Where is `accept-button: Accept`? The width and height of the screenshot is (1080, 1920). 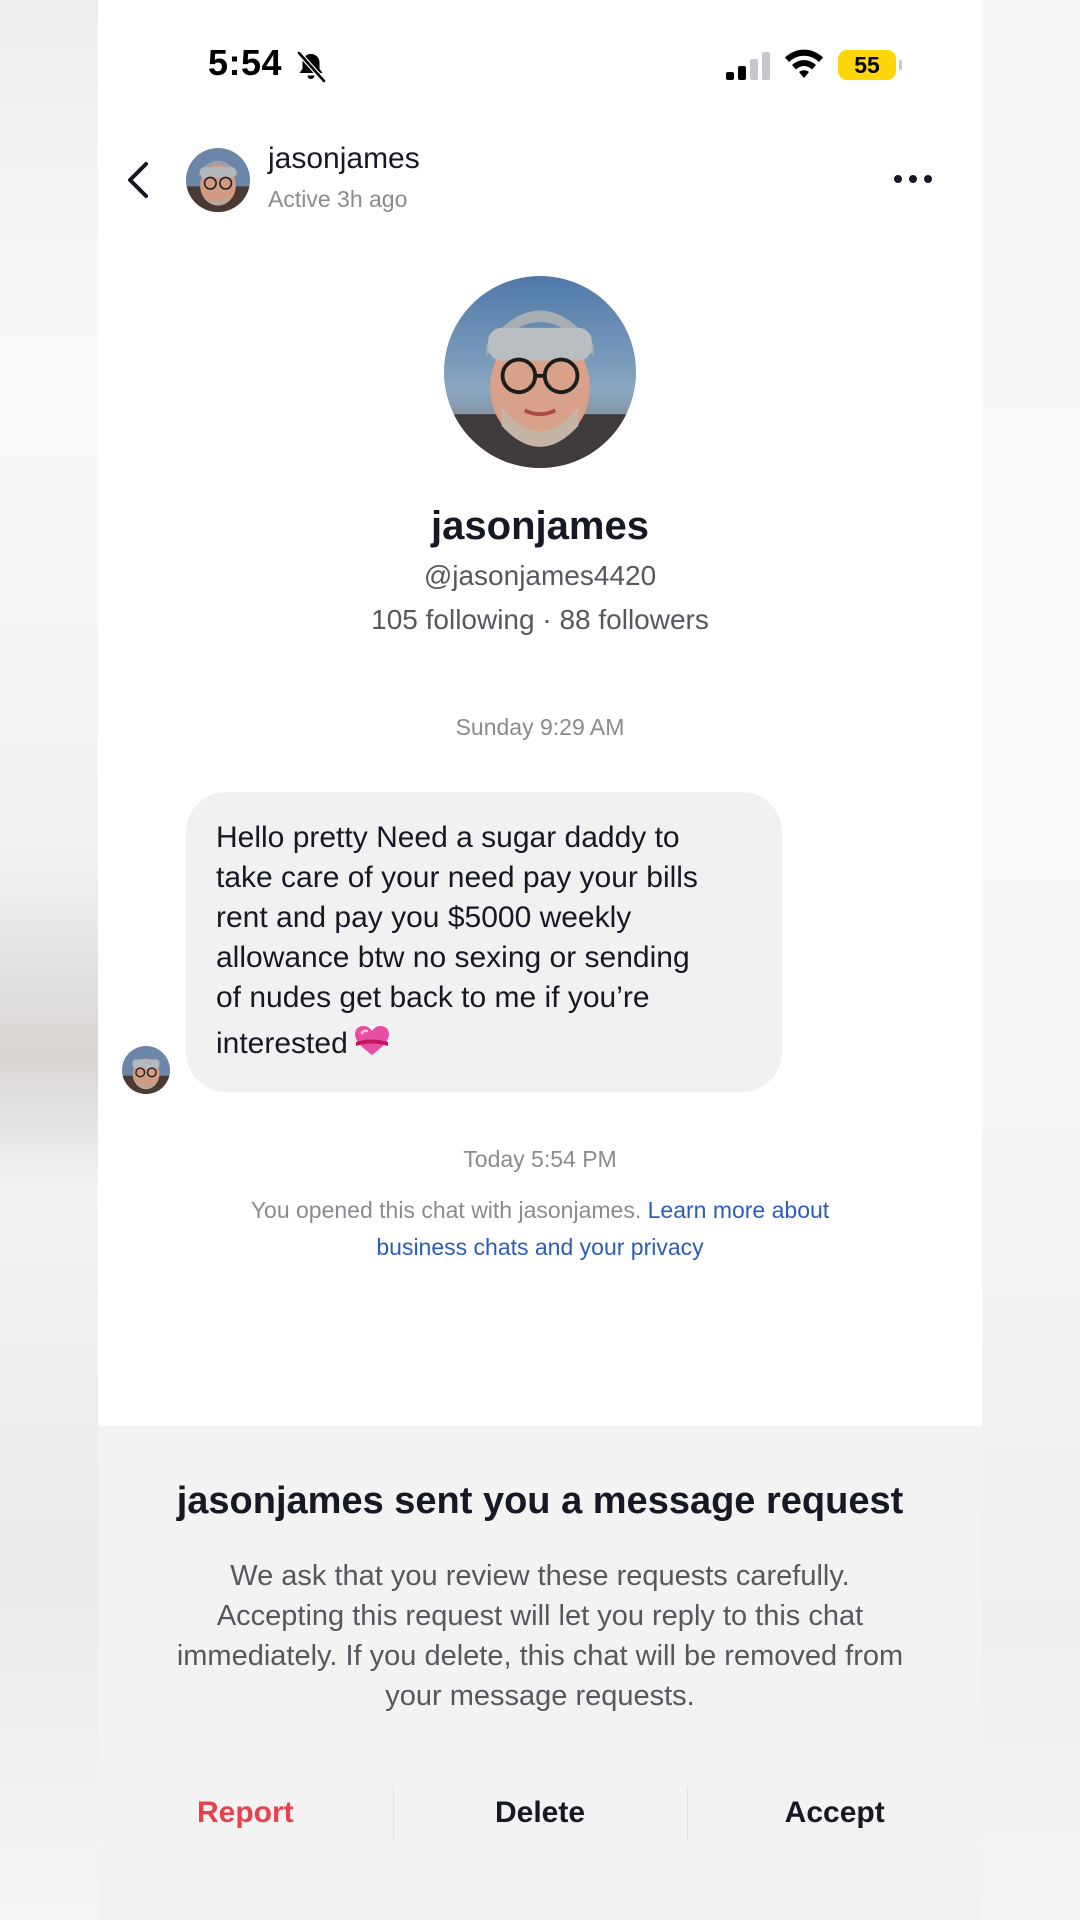
accept-button: Accept is located at coordinates (834, 1813).